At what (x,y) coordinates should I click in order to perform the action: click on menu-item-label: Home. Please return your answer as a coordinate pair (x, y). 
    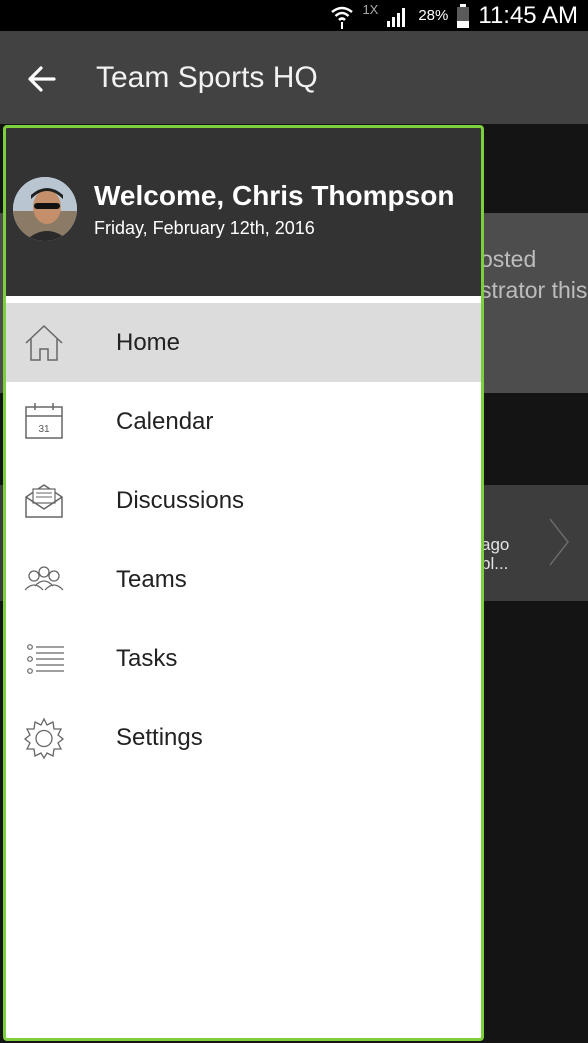
    Looking at the image, I should click on (148, 342).